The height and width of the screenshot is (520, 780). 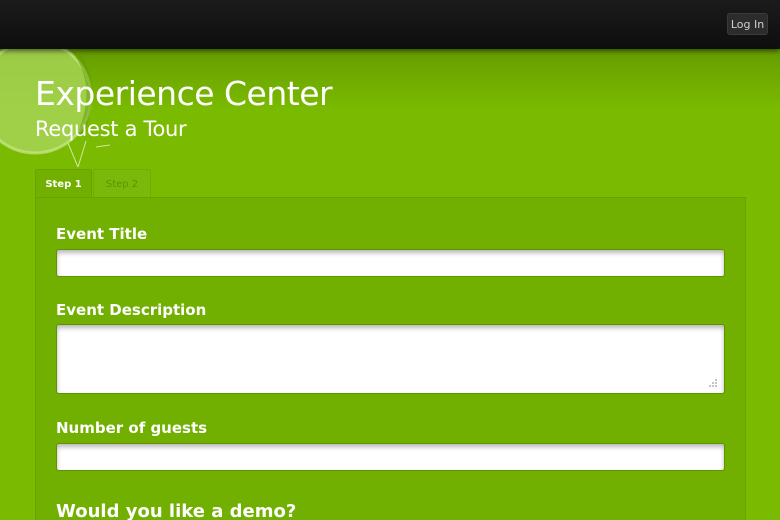 What do you see at coordinates (102, 234) in the screenshot?
I see `event-title-label: Event Title` at bounding box center [102, 234].